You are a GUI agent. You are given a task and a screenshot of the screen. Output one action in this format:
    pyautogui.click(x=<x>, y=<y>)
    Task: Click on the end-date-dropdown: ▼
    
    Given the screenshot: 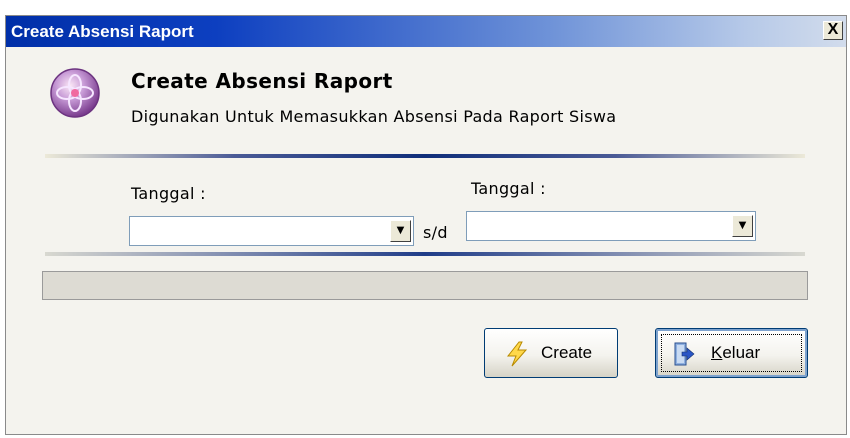 What is the action you would take?
    pyautogui.click(x=611, y=226)
    